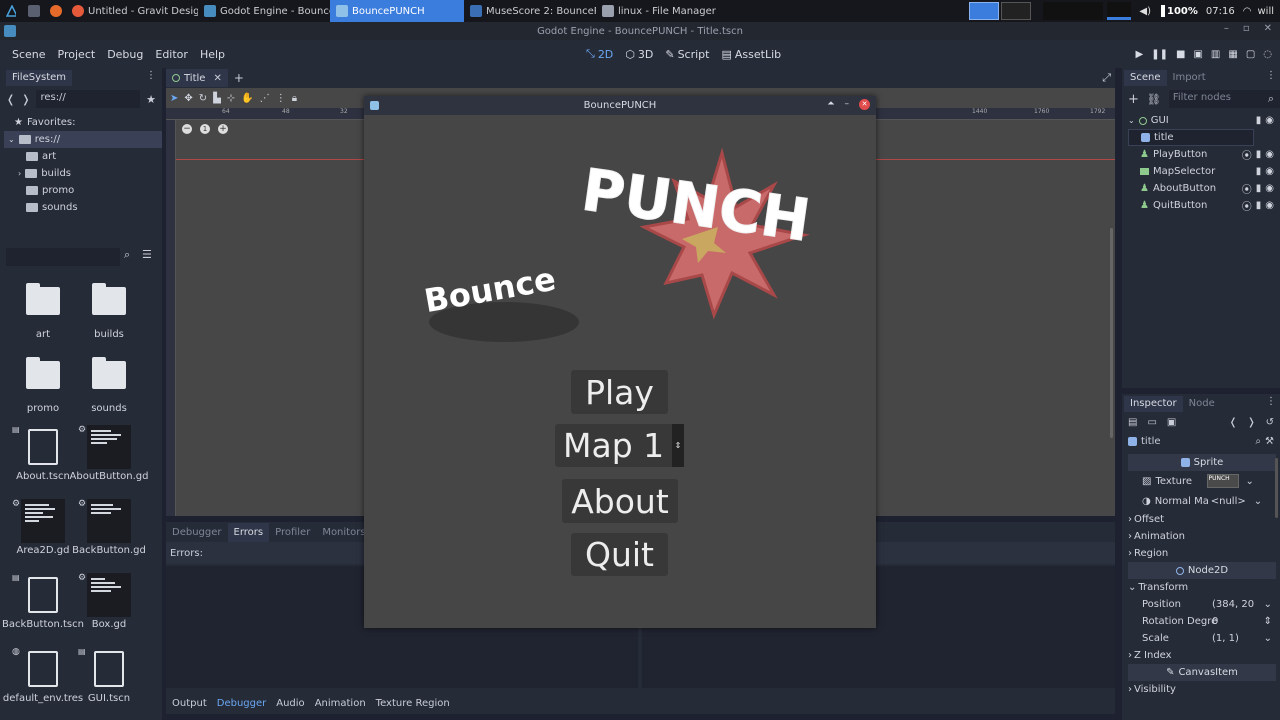 The height and width of the screenshot is (720, 1280). Describe the element at coordinates (109, 527) in the screenshot. I see `file-item-backbutton-gd: ⚙ BackButton.gd` at that location.